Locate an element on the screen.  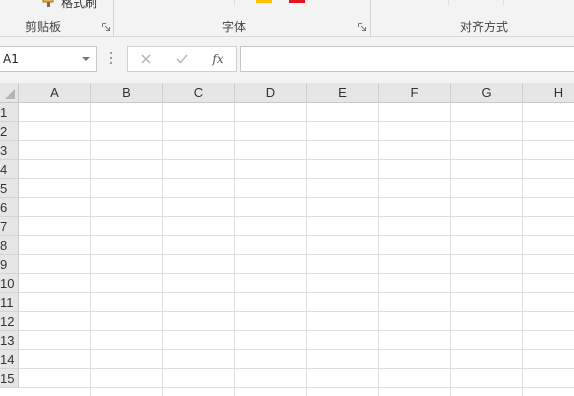
select-all-triangle-icon is located at coordinates (10, 94).